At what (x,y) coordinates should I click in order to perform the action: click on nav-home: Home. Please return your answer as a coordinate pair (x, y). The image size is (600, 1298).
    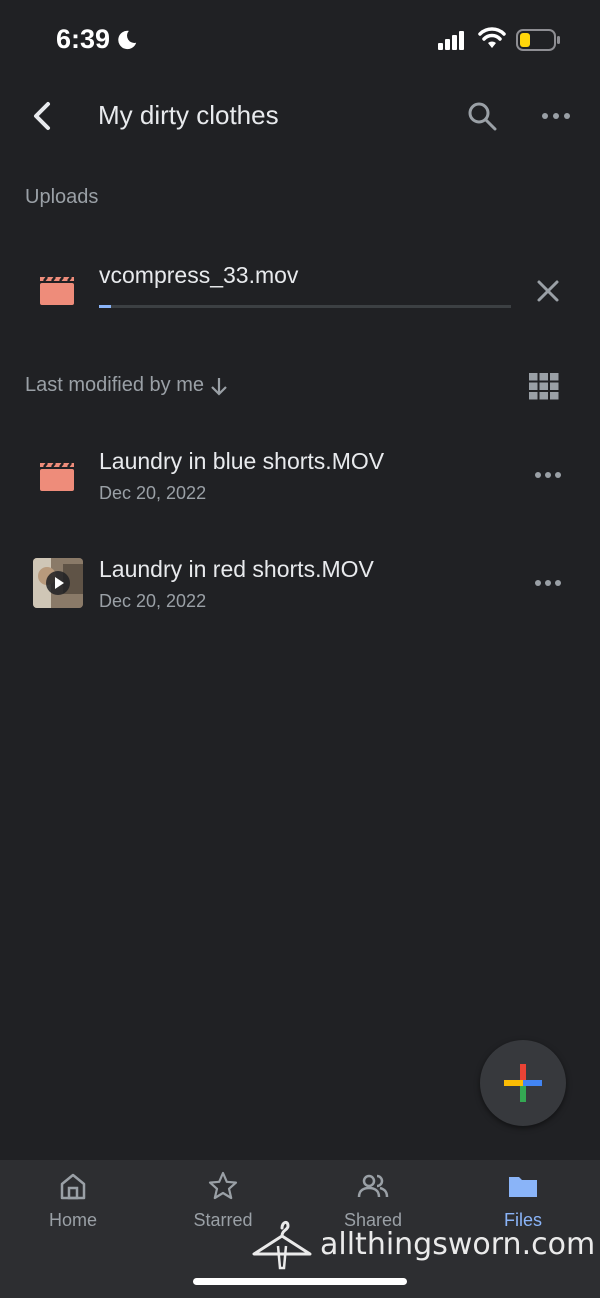
    Looking at the image, I should click on (73, 1210).